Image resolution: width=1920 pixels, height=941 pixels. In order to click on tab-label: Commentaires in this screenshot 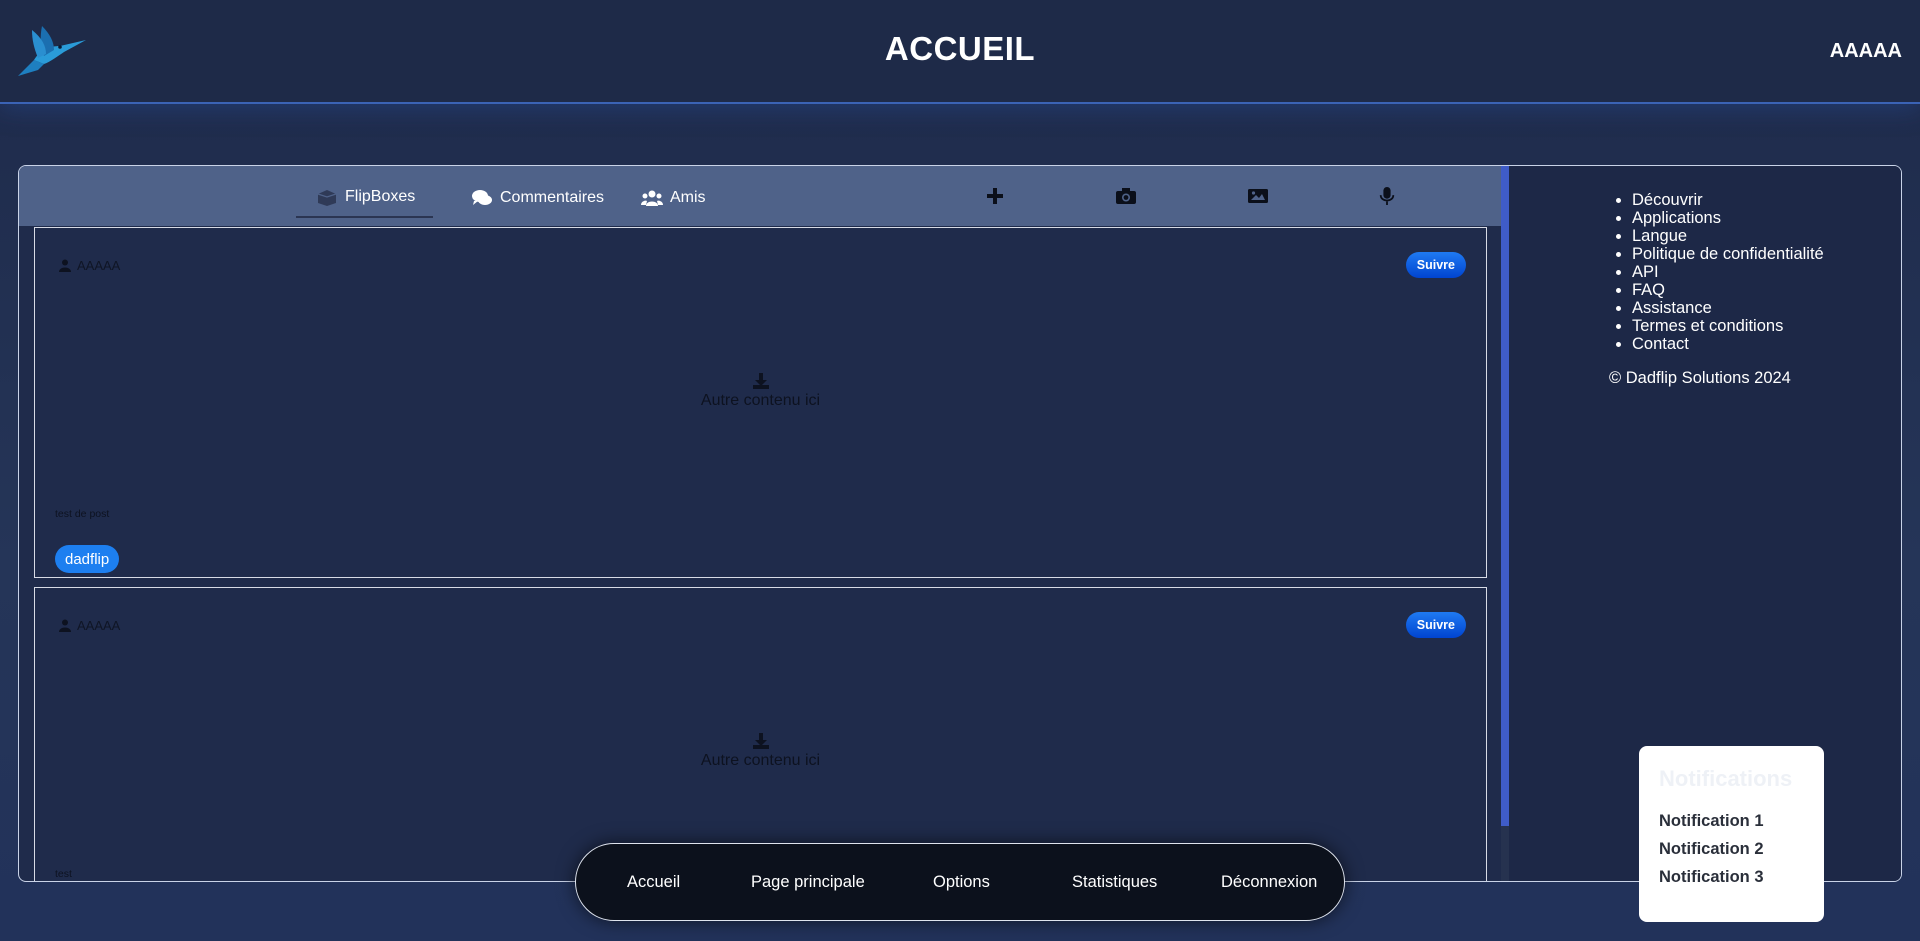, I will do `click(552, 197)`.